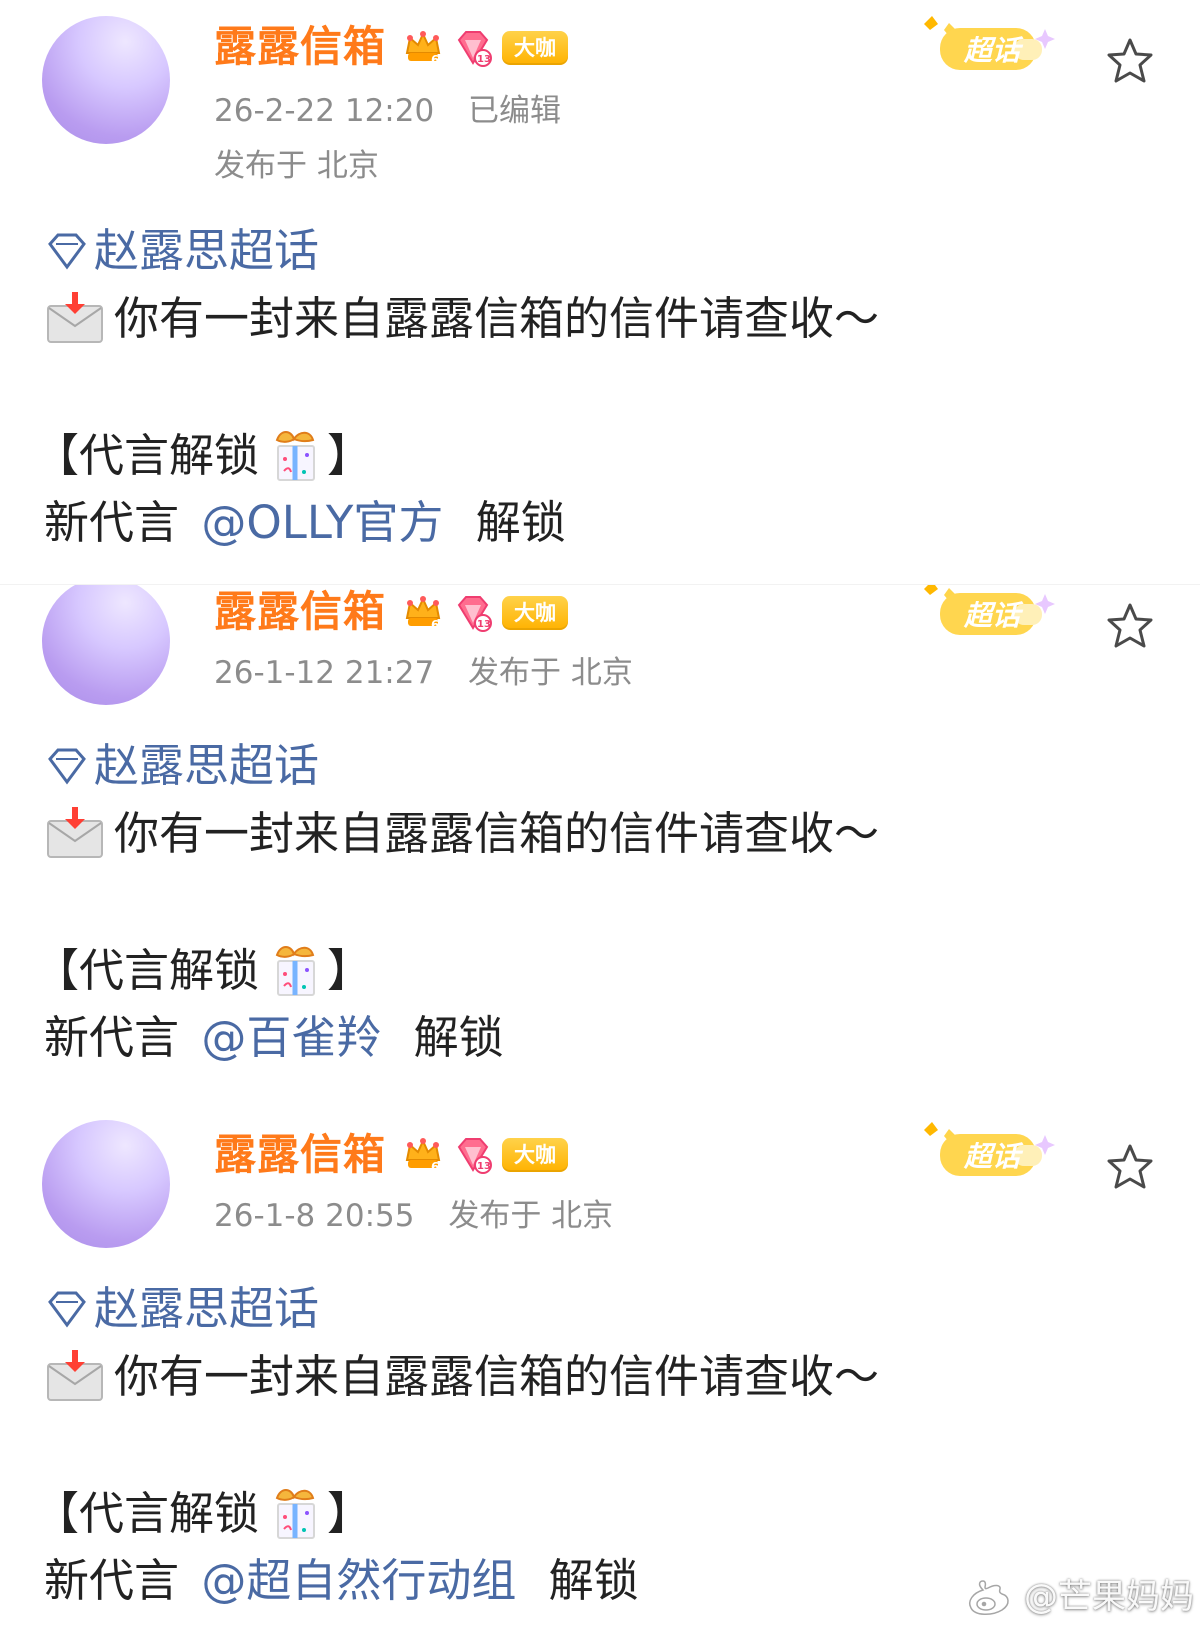 This screenshot has width=1200, height=1629. I want to click on post-time-row: 26-1-8 20:55 发布于 北京, so click(413, 1216).